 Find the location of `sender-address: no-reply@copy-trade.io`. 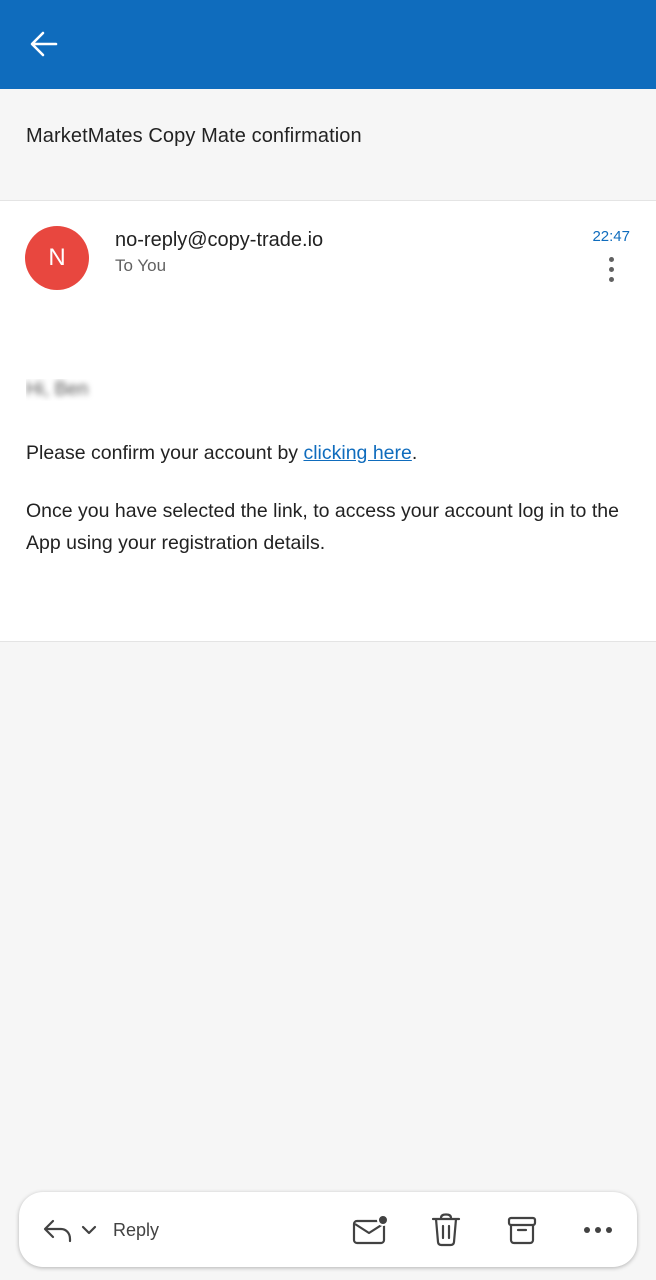

sender-address: no-reply@copy-trade.io is located at coordinates (219, 240).